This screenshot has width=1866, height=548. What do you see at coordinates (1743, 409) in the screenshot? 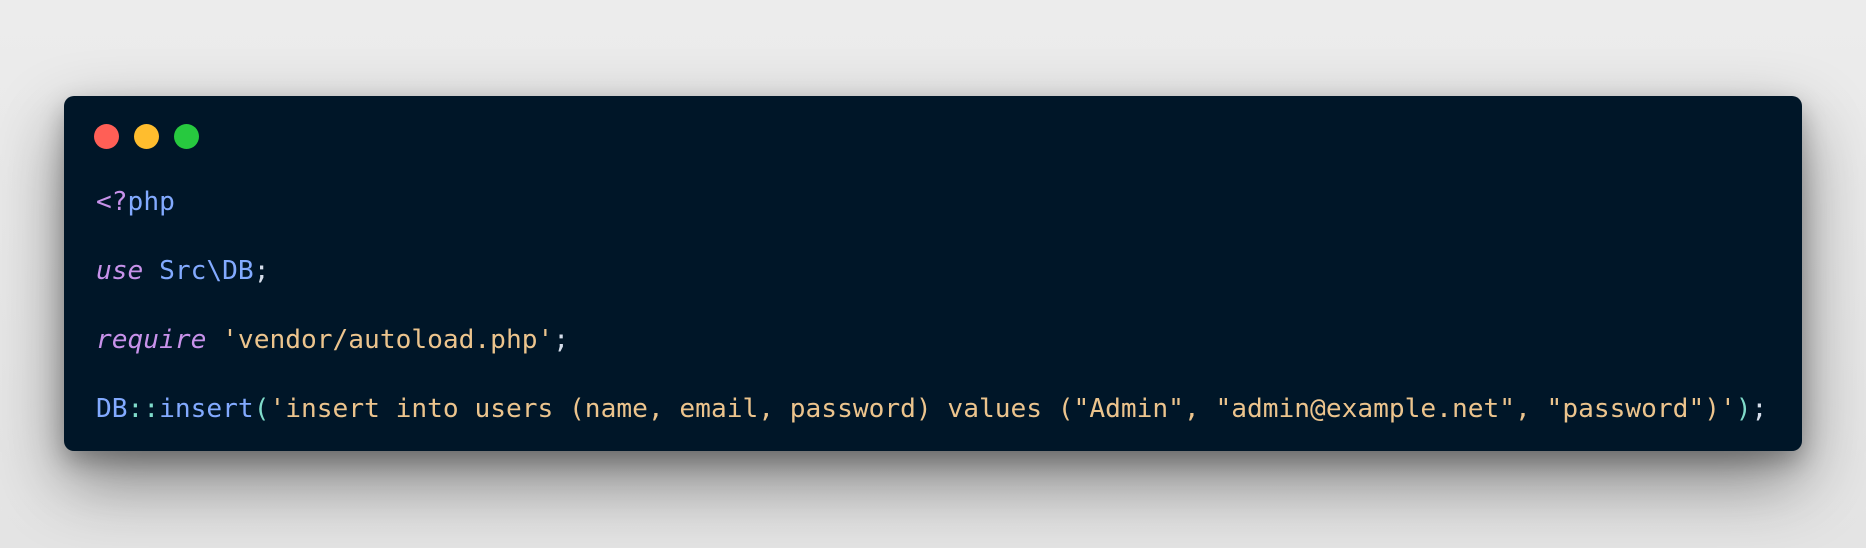
I see `close-paren: )` at bounding box center [1743, 409].